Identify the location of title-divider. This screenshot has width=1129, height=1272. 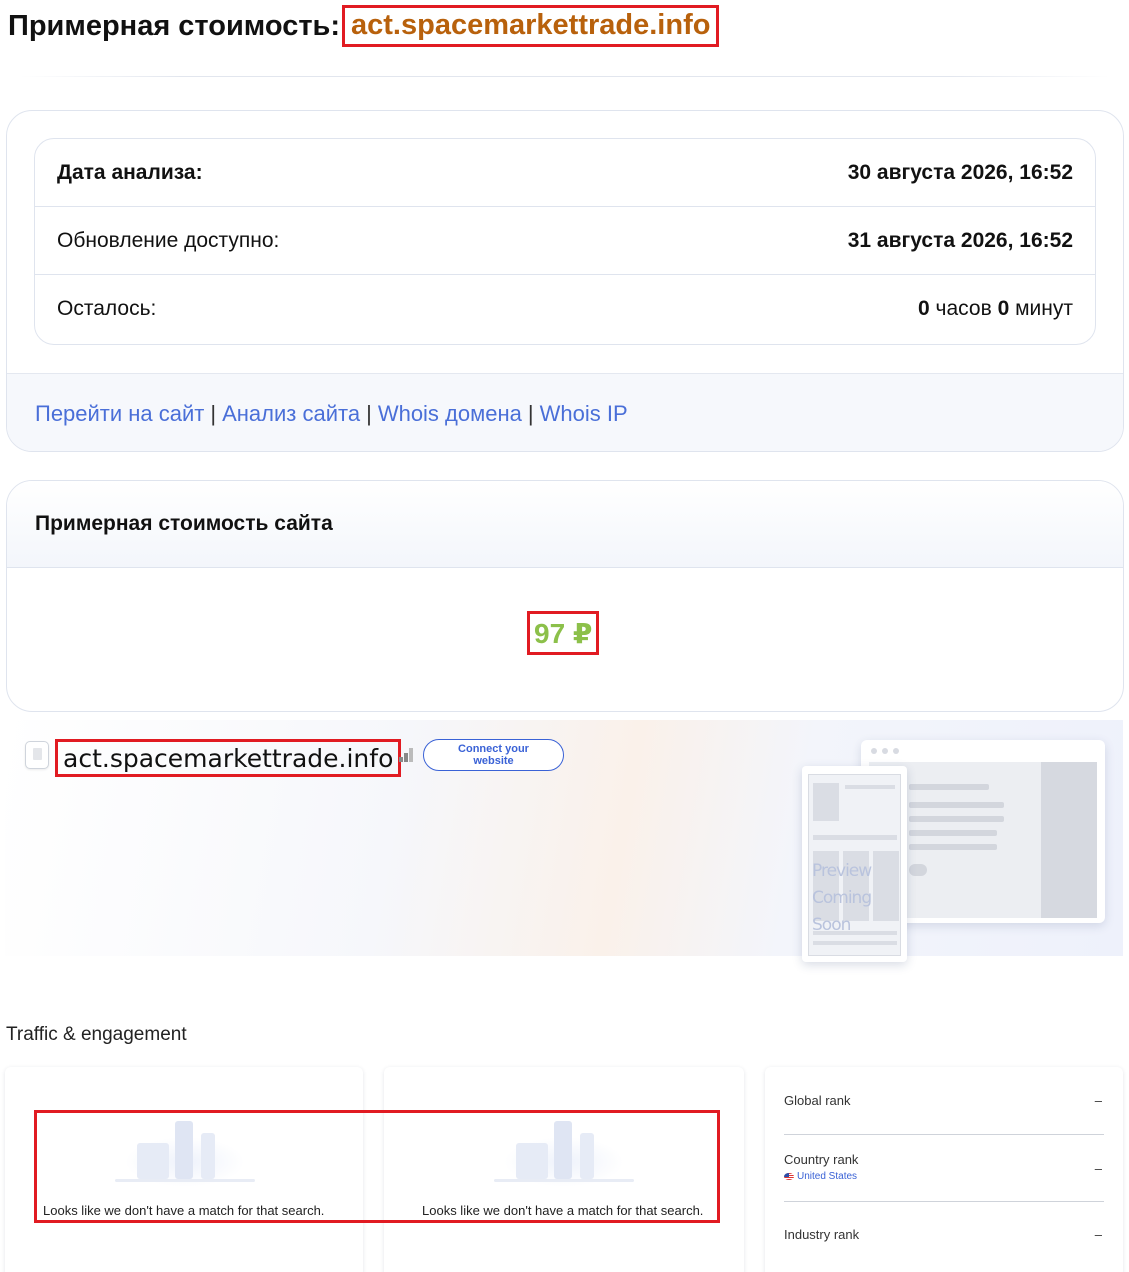
(565, 76).